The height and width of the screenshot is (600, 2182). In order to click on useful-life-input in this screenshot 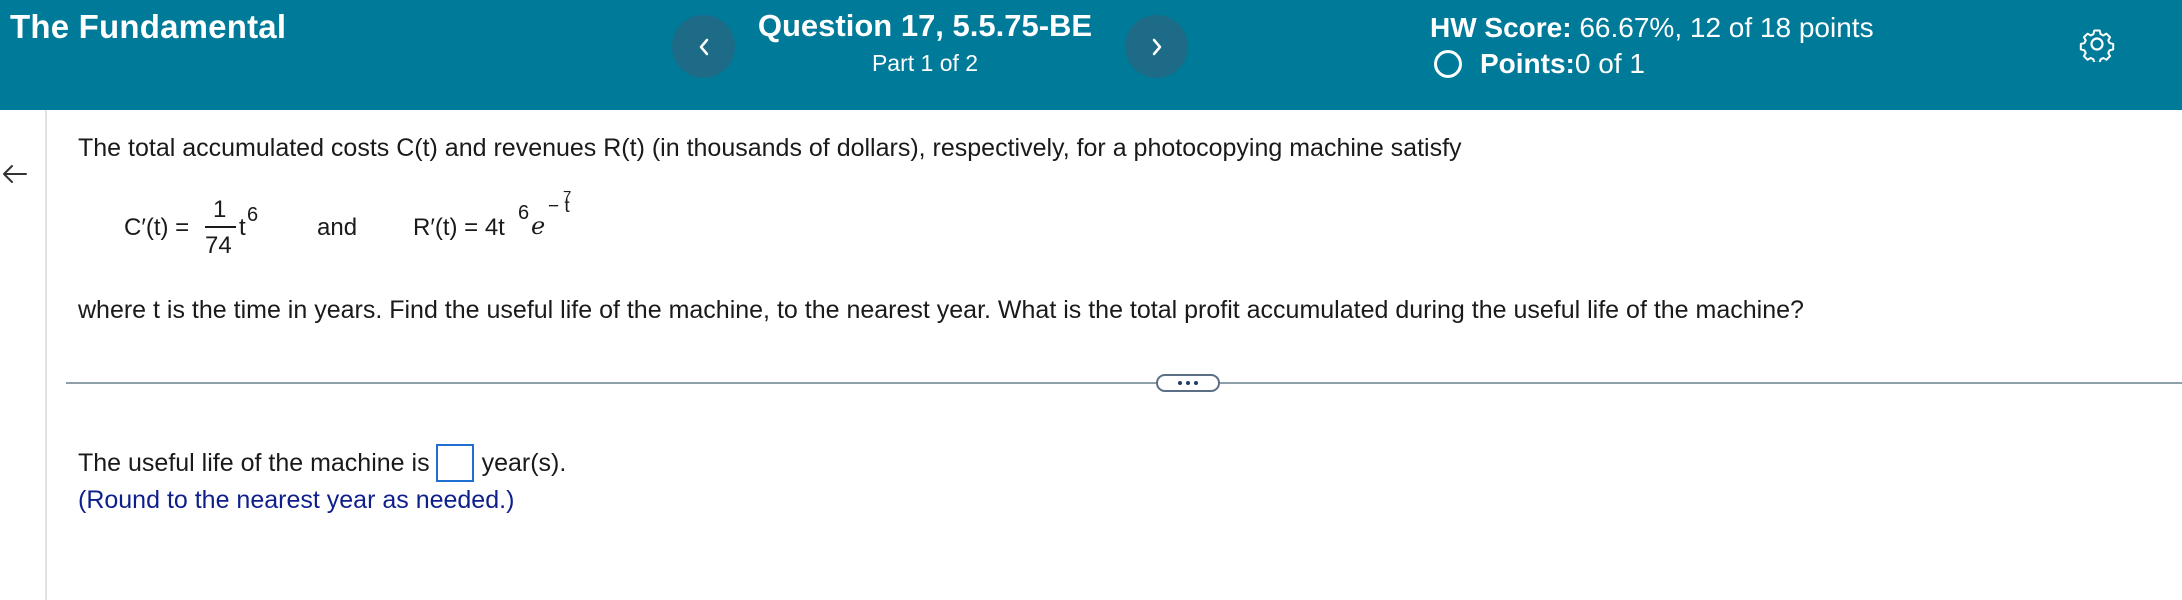, I will do `click(454, 463)`.